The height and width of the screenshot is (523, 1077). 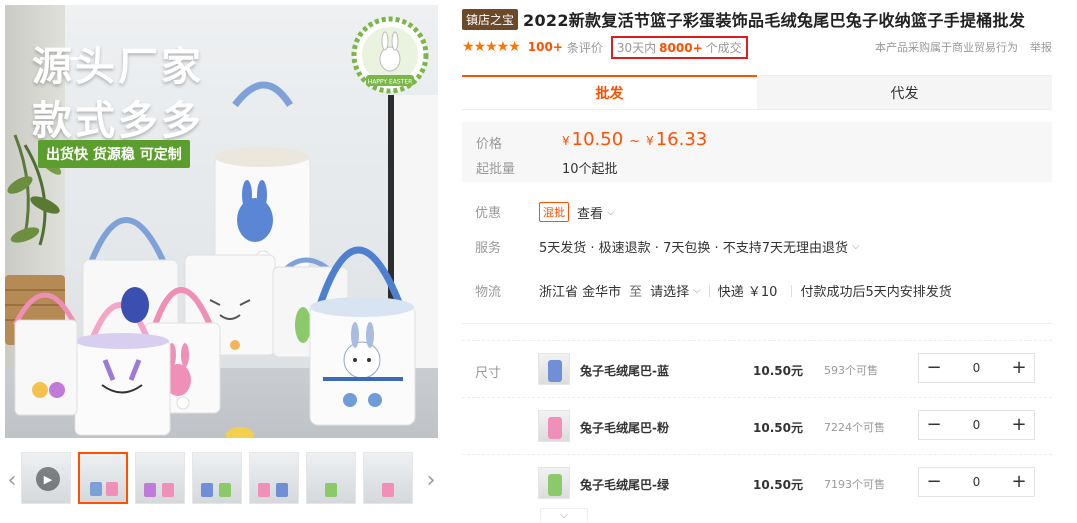 What do you see at coordinates (390, 82) in the screenshot?
I see `badge-text: HAPPY EASTER` at bounding box center [390, 82].